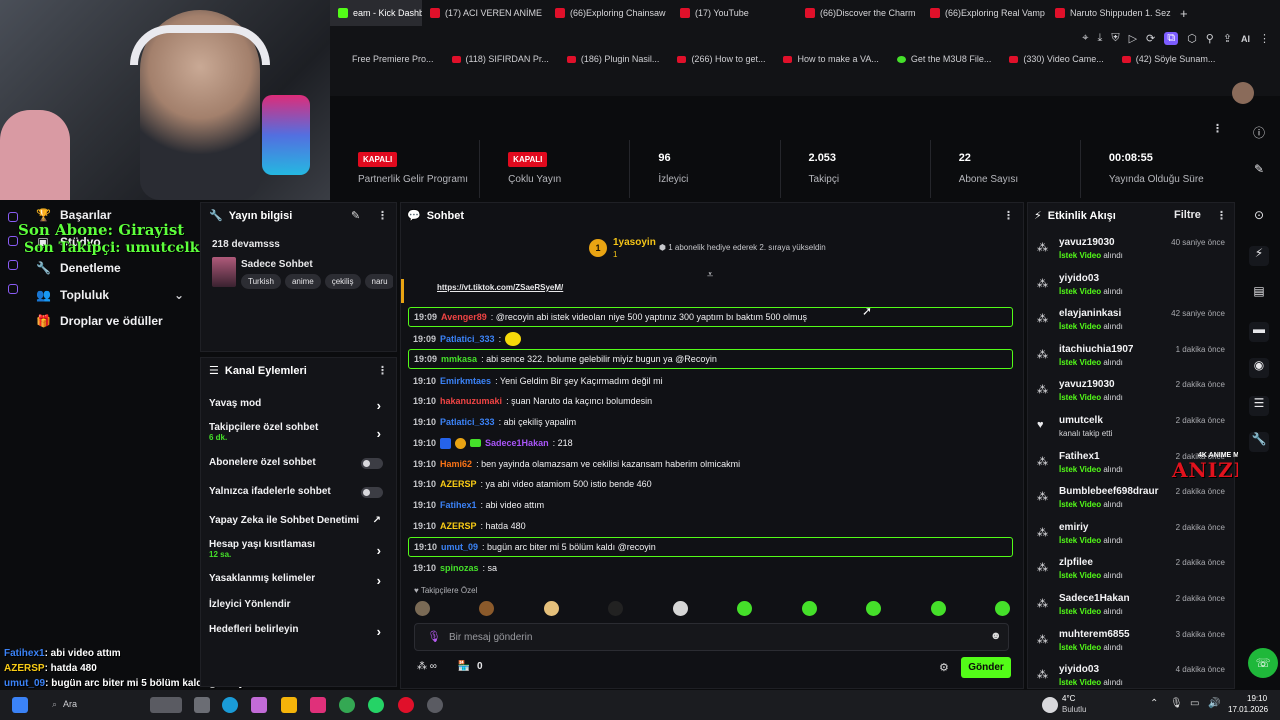  Describe the element at coordinates (1259, 294) in the screenshot. I see `document-icon: ▤` at that location.